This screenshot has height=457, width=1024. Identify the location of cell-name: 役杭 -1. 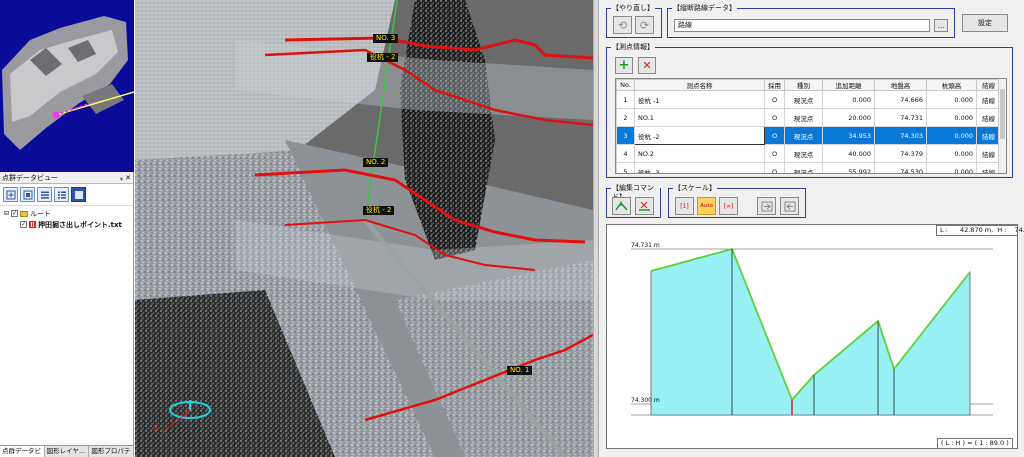
(699, 99).